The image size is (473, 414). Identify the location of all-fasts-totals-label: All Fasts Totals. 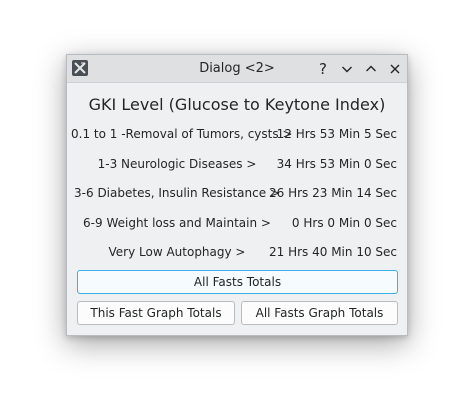
(237, 282).